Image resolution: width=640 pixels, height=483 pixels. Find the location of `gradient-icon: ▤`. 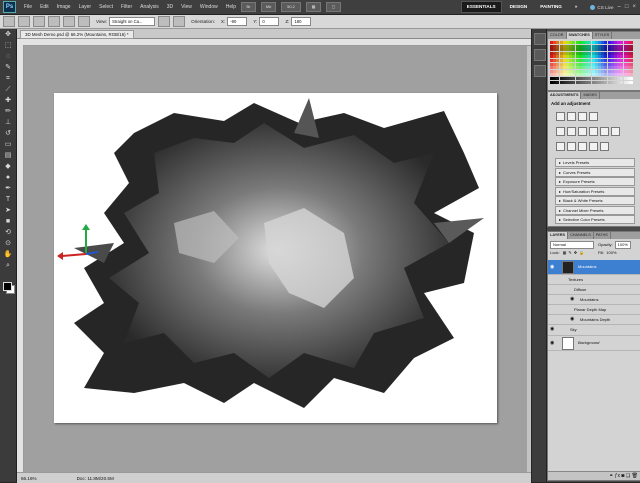

gradient-icon: ▤ is located at coordinates (8, 156).